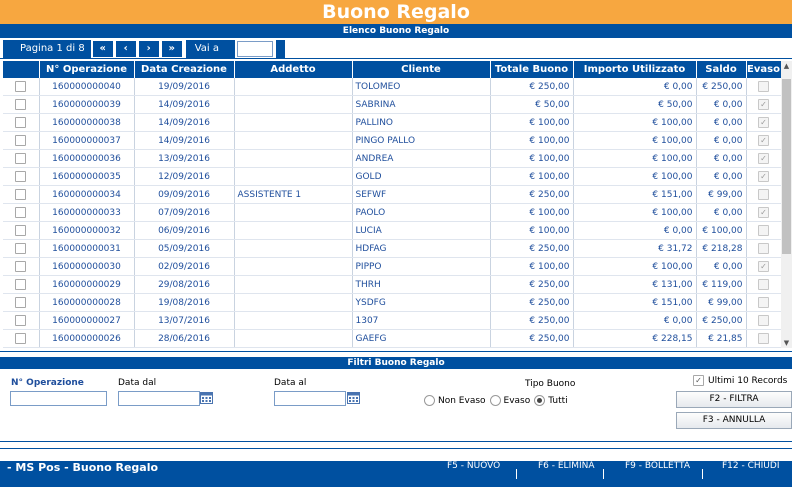 The height and width of the screenshot is (487, 792). I want to click on cell-totale: € 100,00, so click(532, 230).